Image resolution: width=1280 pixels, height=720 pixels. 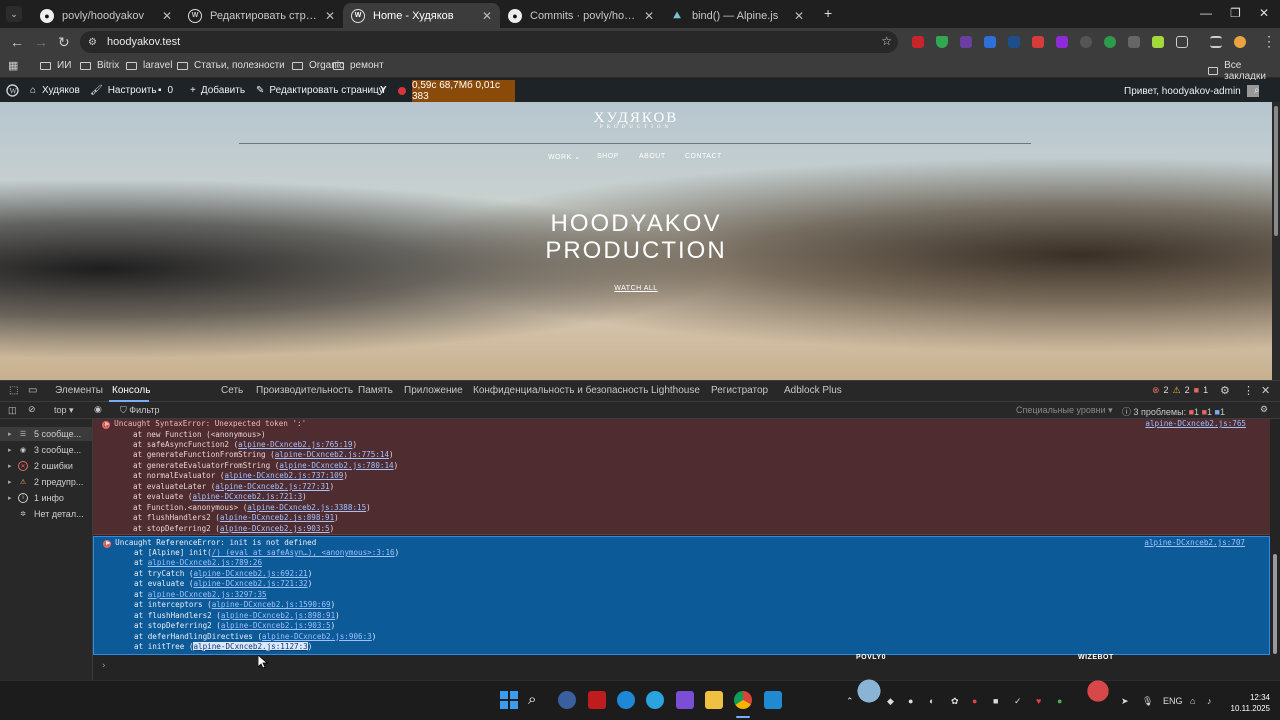 I want to click on filter-input: ⛉ Фильтр, so click(x=140, y=410).